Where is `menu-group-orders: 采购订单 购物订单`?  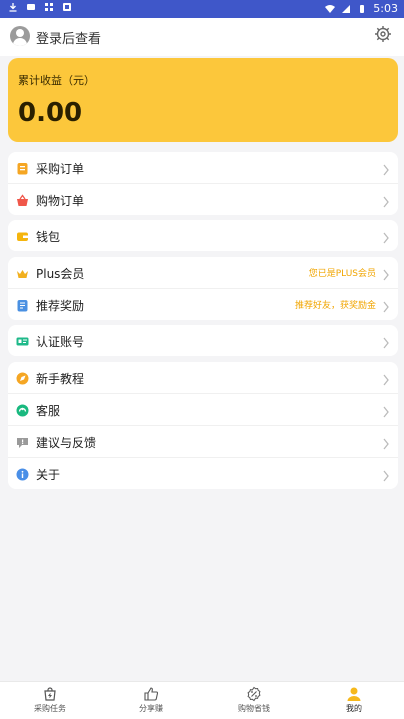
menu-group-orders: 采购订单 购物订单 is located at coordinates (203, 183).